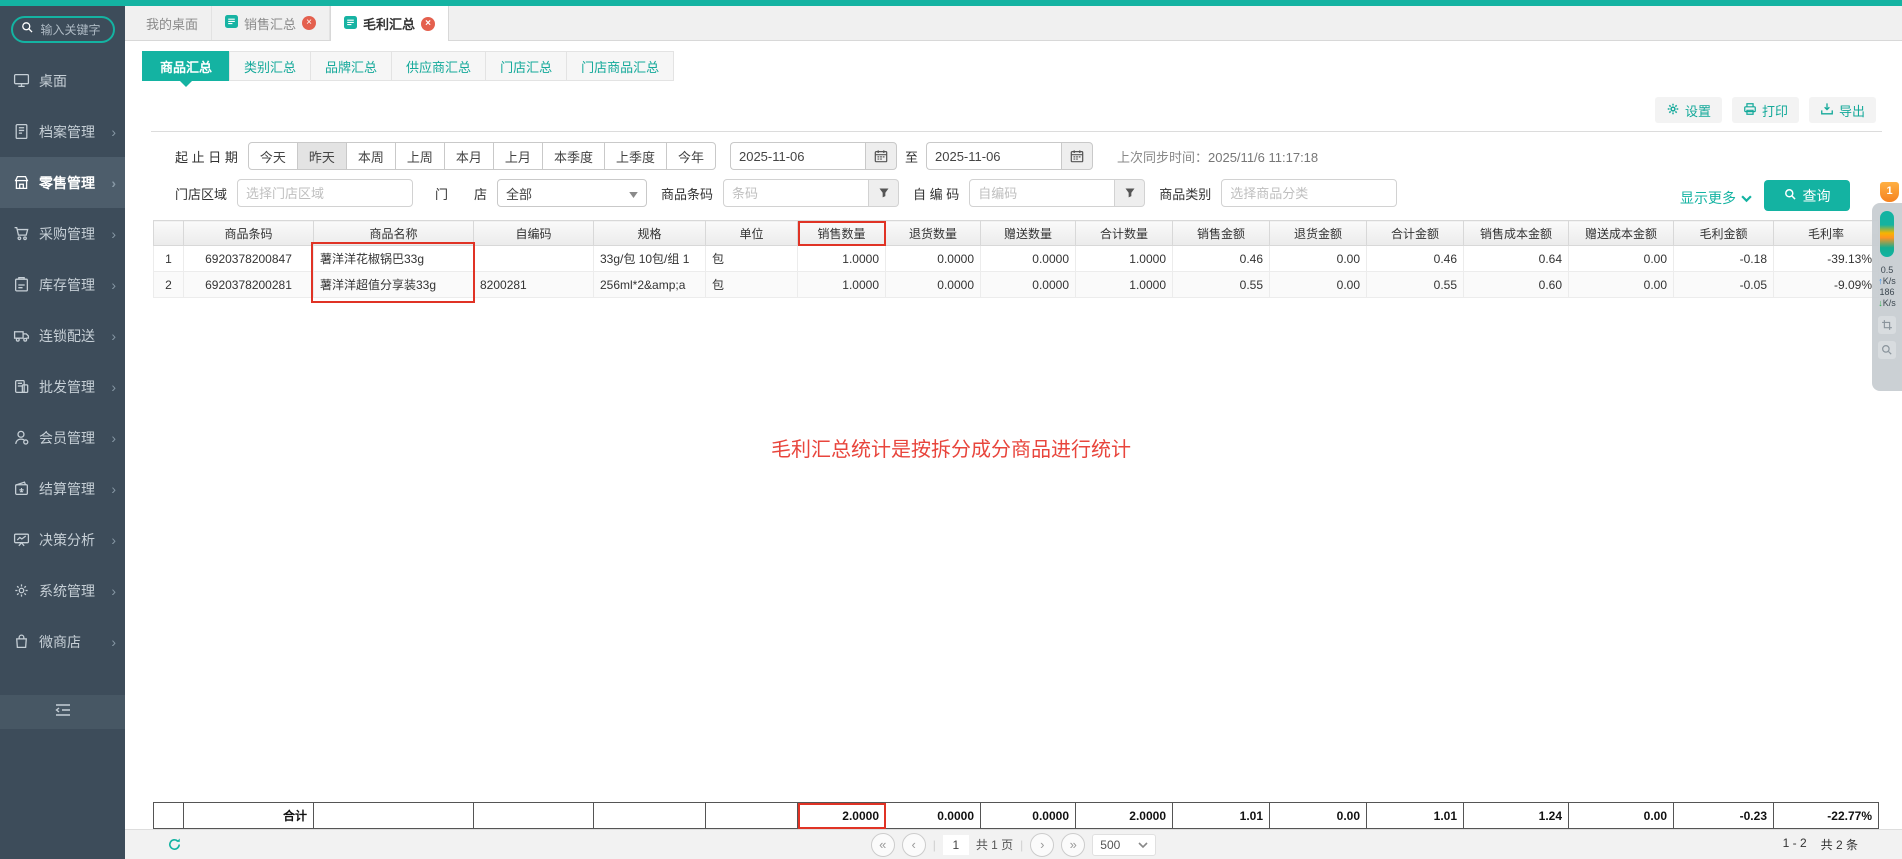 The height and width of the screenshot is (859, 1902). I want to click on subtab-supplier-summary: 供应商汇总, so click(439, 66).